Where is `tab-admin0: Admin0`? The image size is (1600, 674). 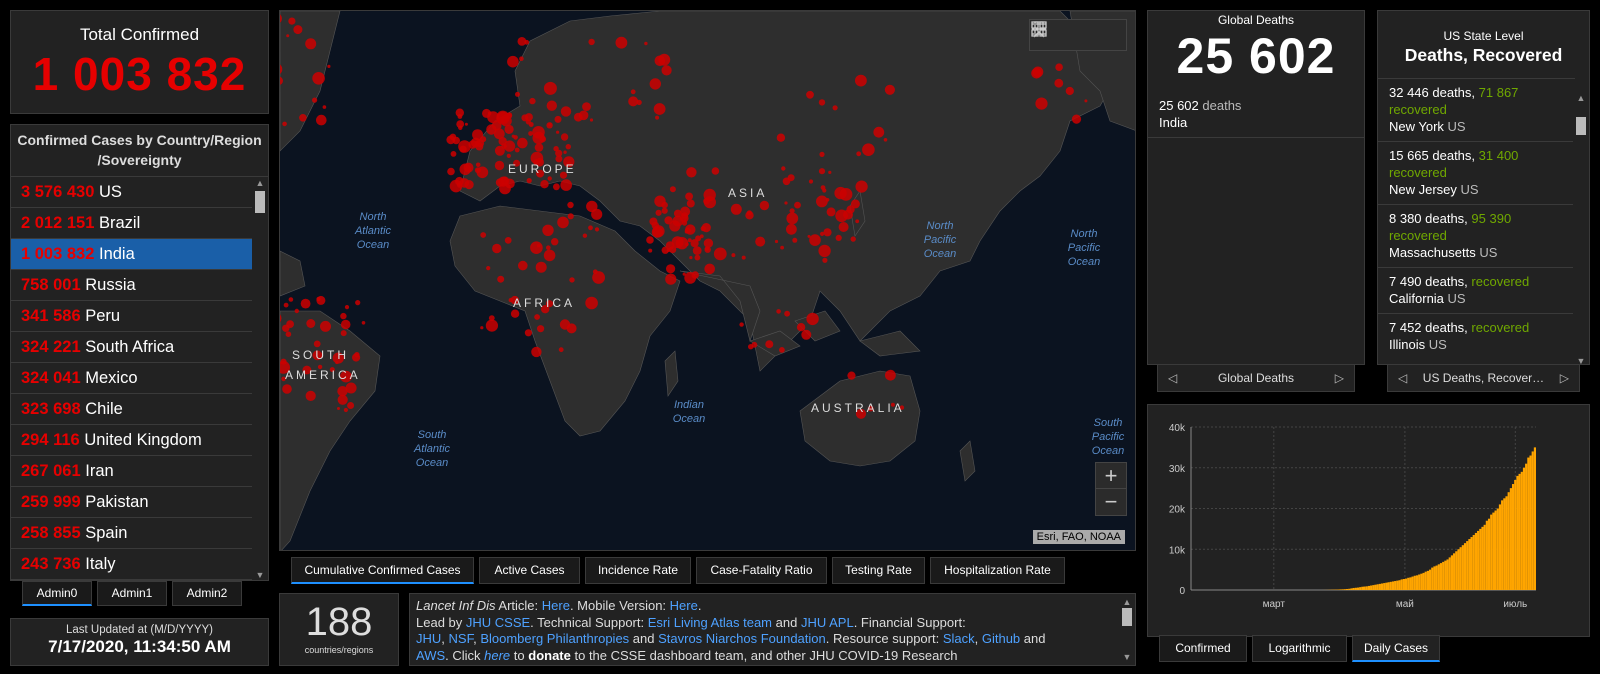 tab-admin0: Admin0 is located at coordinates (57, 593).